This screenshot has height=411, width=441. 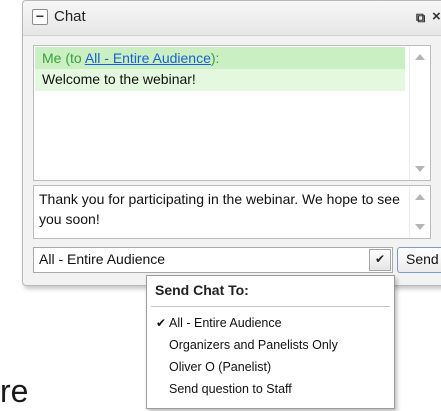 What do you see at coordinates (148, 58) in the screenshot?
I see `message-recipient-link: All - Entire Audience` at bounding box center [148, 58].